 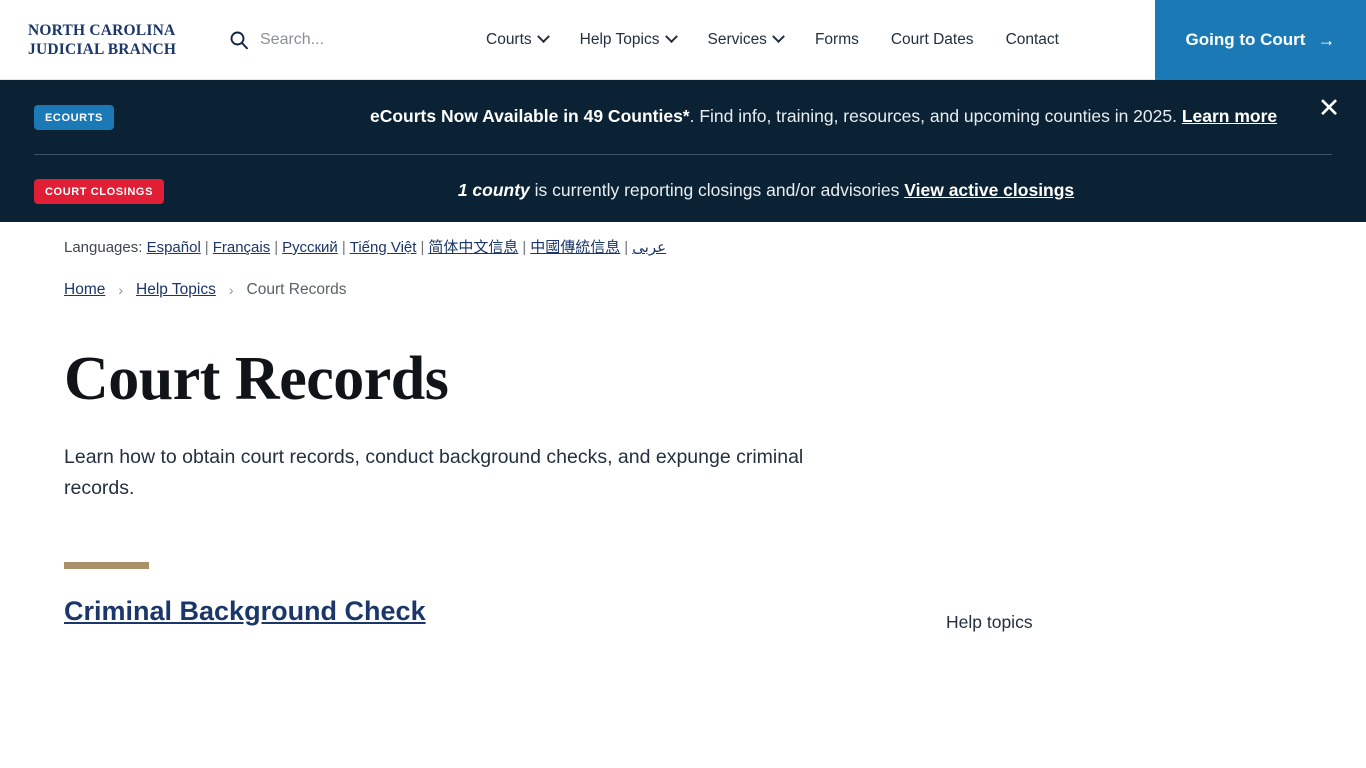 What do you see at coordinates (509, 39) in the screenshot?
I see `nav-label-courts: Courts` at bounding box center [509, 39].